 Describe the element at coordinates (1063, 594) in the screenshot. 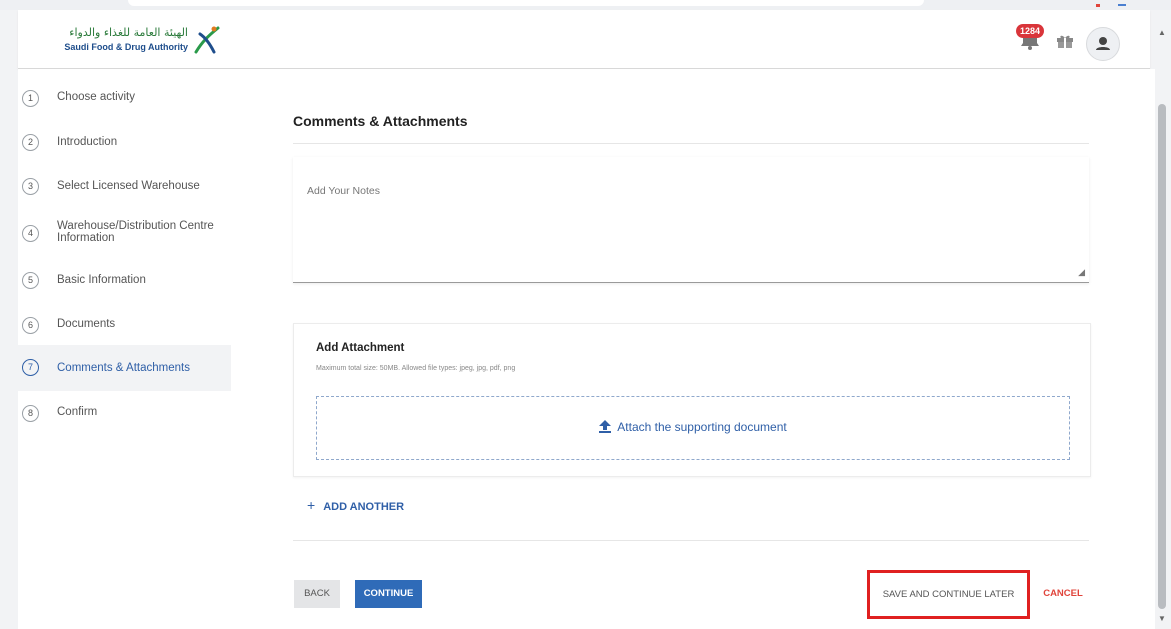

I see `cancel-button: CANCEL` at that location.